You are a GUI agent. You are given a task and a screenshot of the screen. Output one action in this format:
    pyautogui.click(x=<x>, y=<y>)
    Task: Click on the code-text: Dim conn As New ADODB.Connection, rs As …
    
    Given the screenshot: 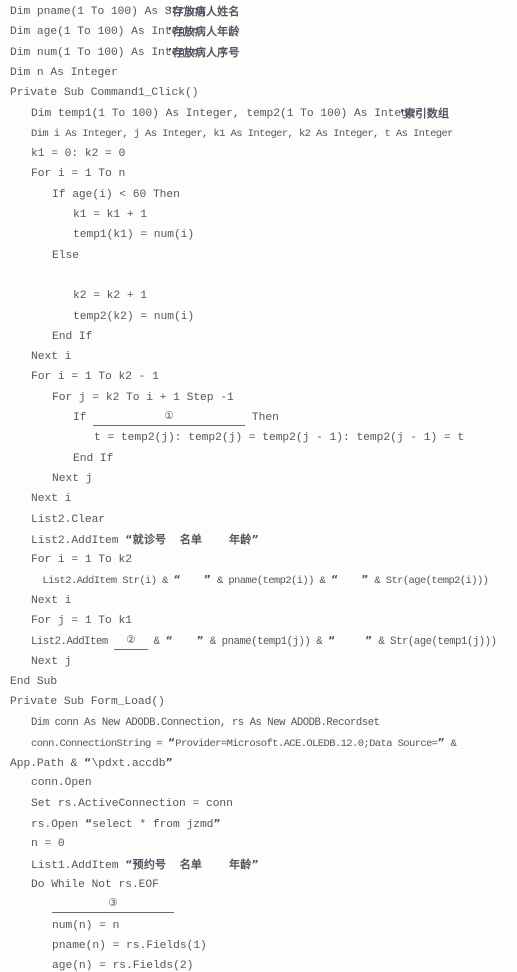 What is the action you would take?
    pyautogui.click(x=205, y=722)
    